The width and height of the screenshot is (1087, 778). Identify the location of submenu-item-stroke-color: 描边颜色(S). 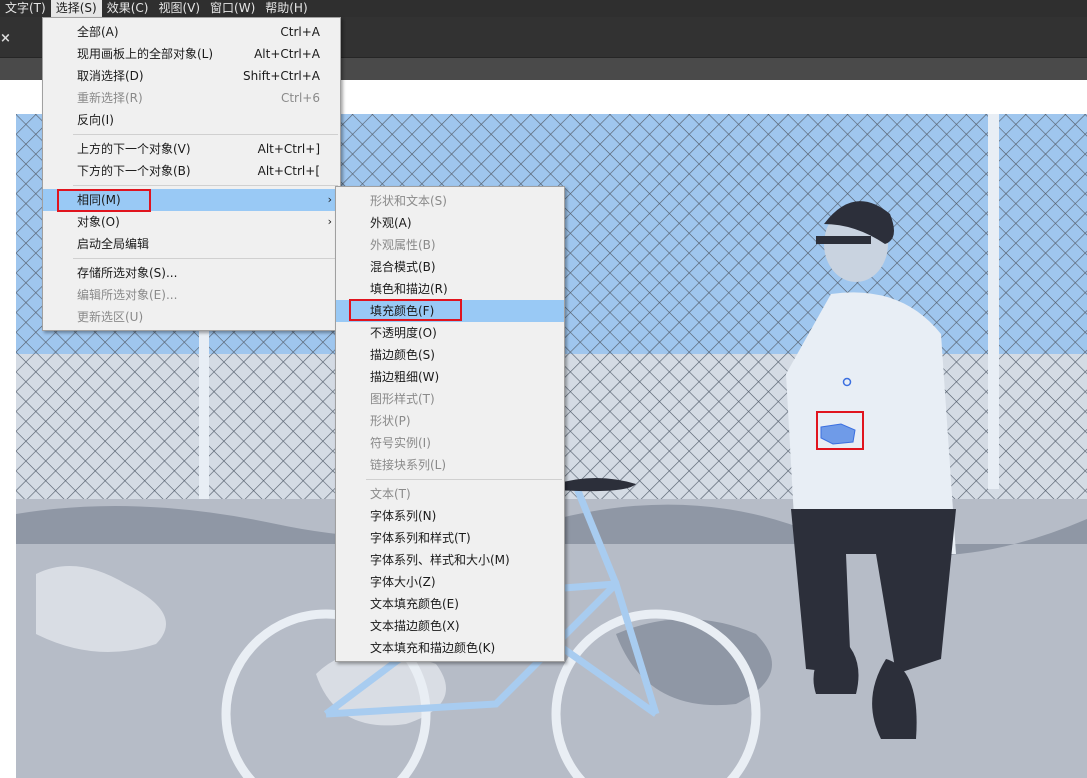
(450, 355).